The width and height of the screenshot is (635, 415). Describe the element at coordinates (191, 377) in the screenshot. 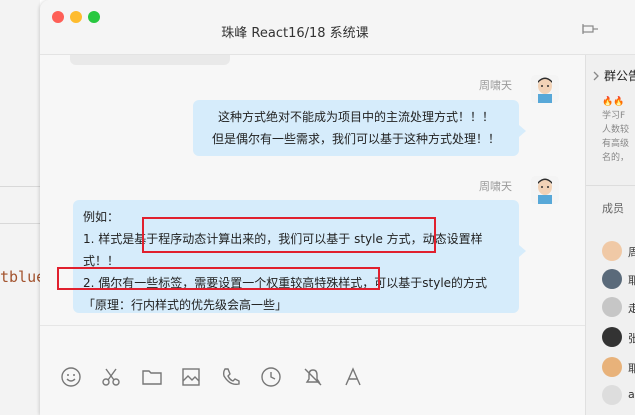

I see `image-icon` at that location.